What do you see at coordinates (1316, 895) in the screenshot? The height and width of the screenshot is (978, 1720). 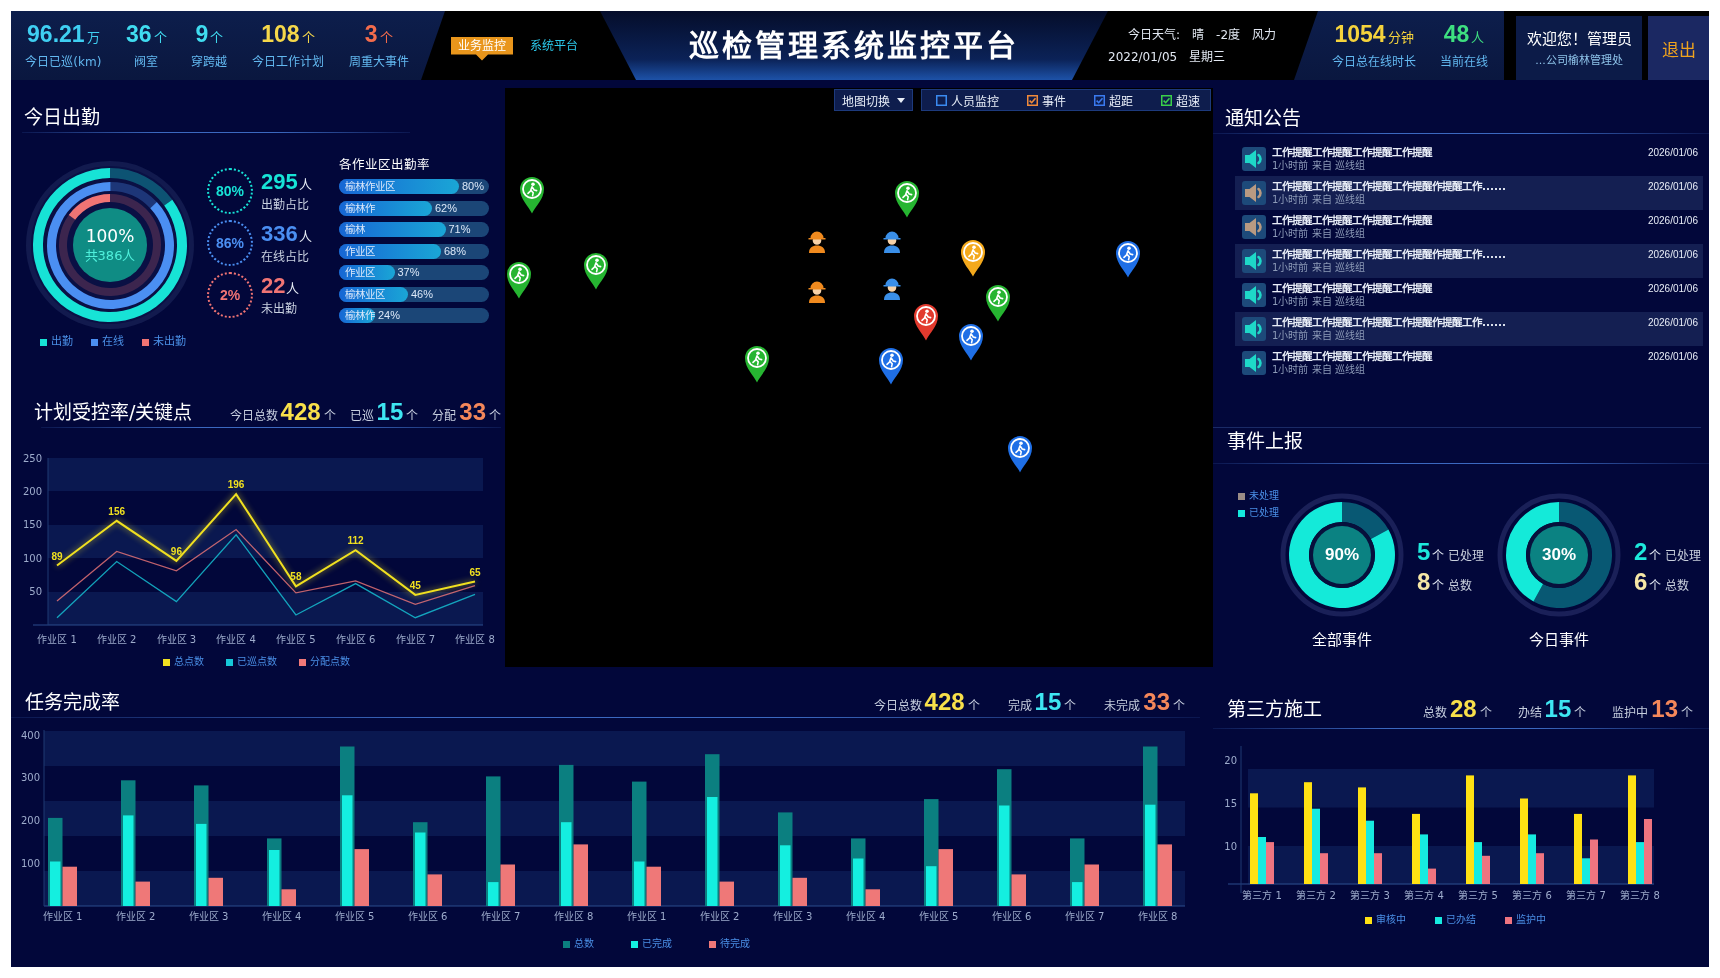 I see `axis-label: 第三方 2` at bounding box center [1316, 895].